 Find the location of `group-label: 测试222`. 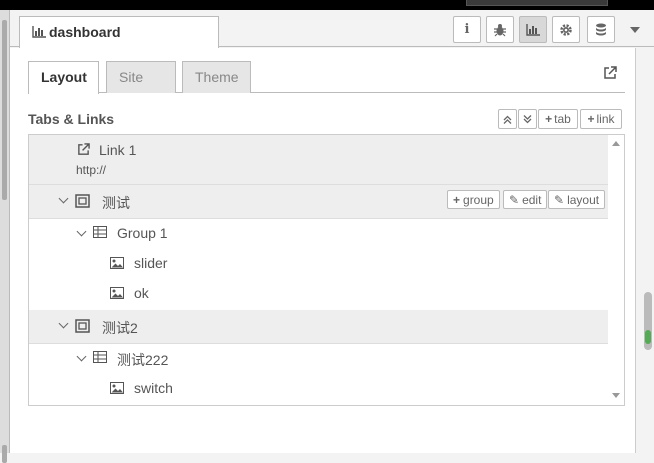

group-label: 测试222 is located at coordinates (143, 360).